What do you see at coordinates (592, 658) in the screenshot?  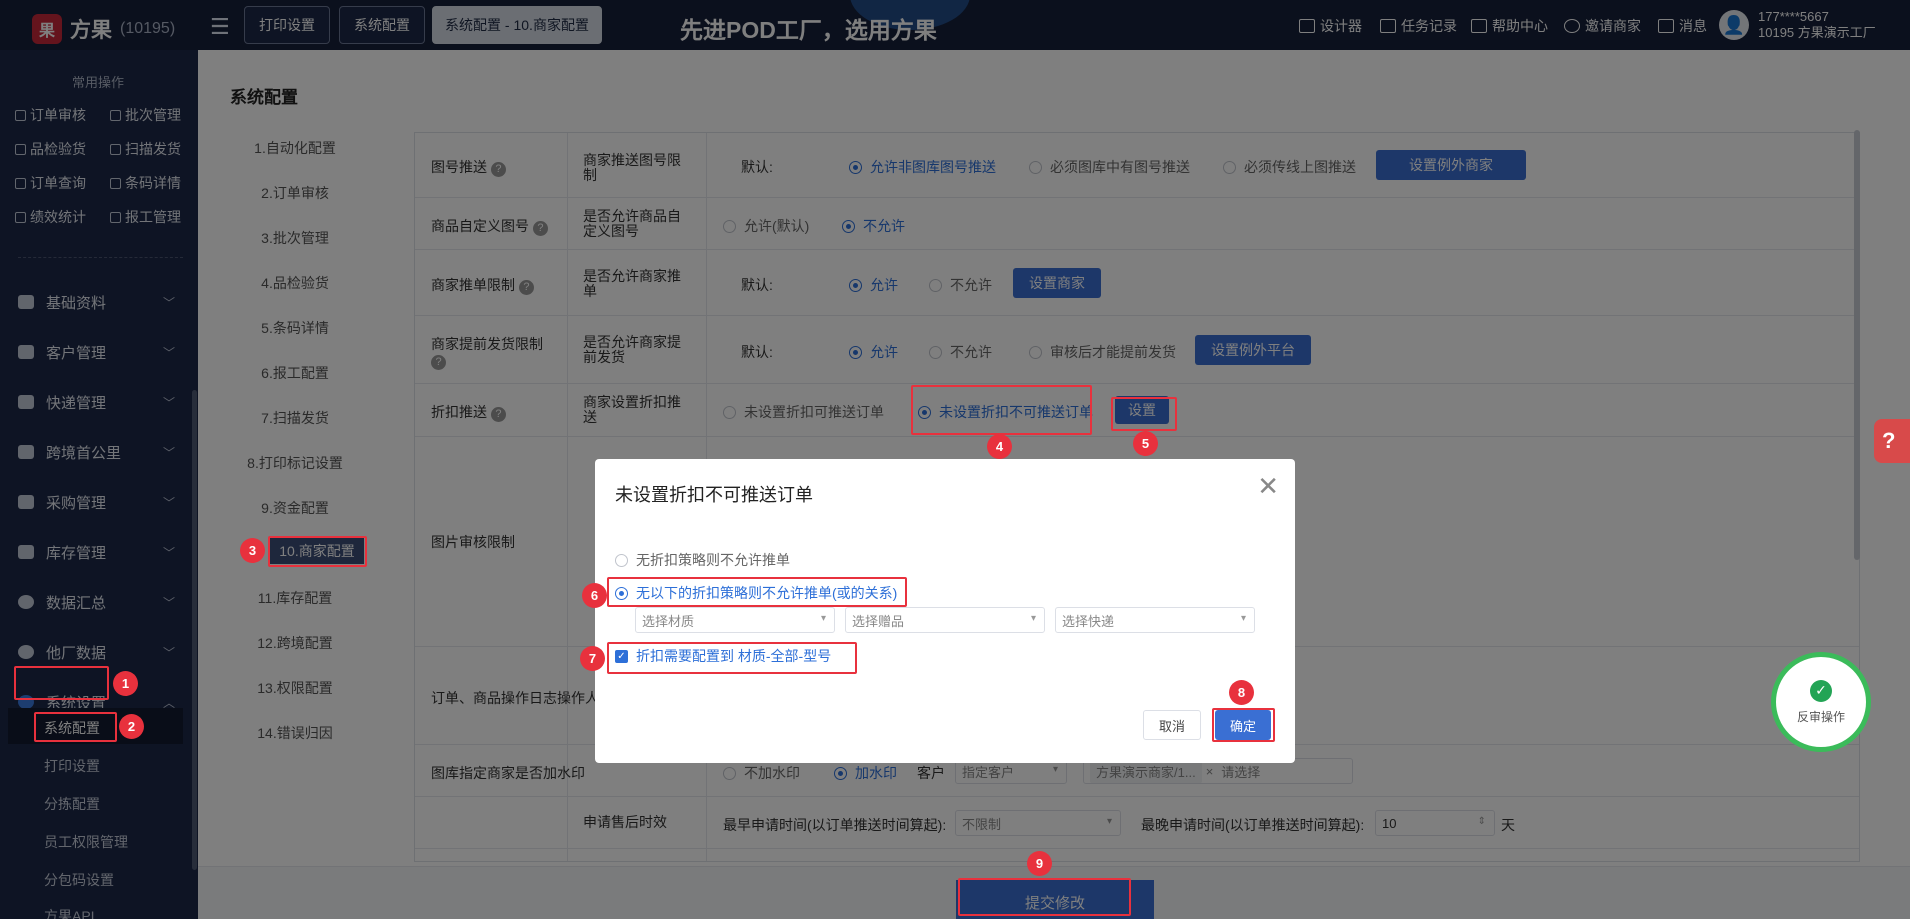 I see `step-badge: 7` at bounding box center [592, 658].